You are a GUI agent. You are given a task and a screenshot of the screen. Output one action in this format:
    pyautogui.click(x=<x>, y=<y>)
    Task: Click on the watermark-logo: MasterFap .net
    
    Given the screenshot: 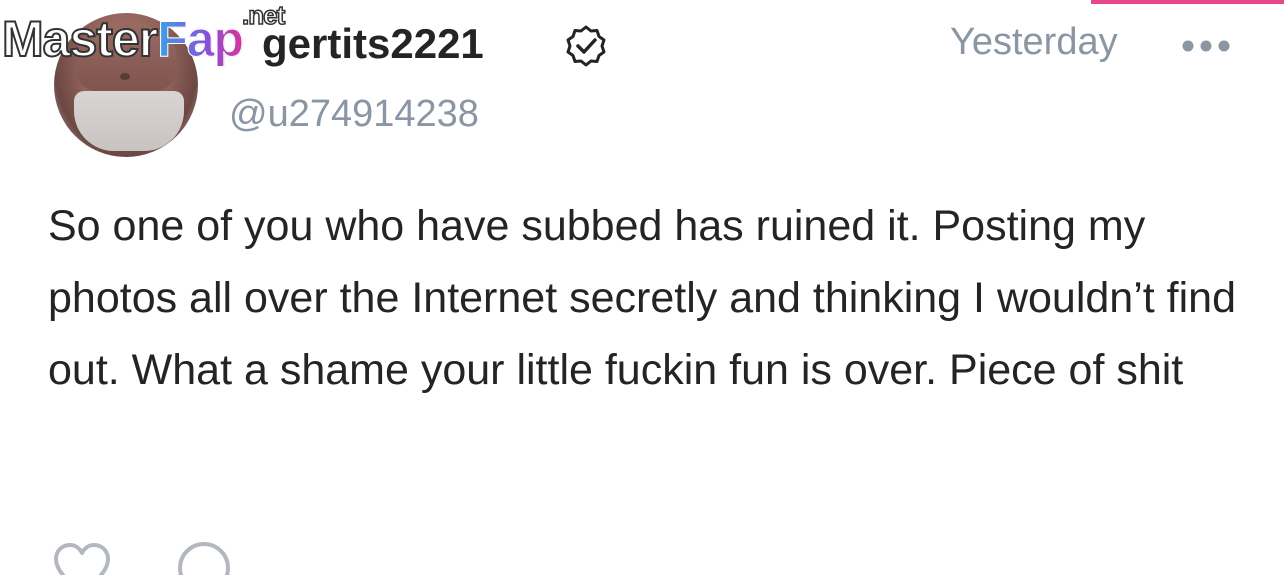 What is the action you would take?
    pyautogui.click(x=143, y=34)
    